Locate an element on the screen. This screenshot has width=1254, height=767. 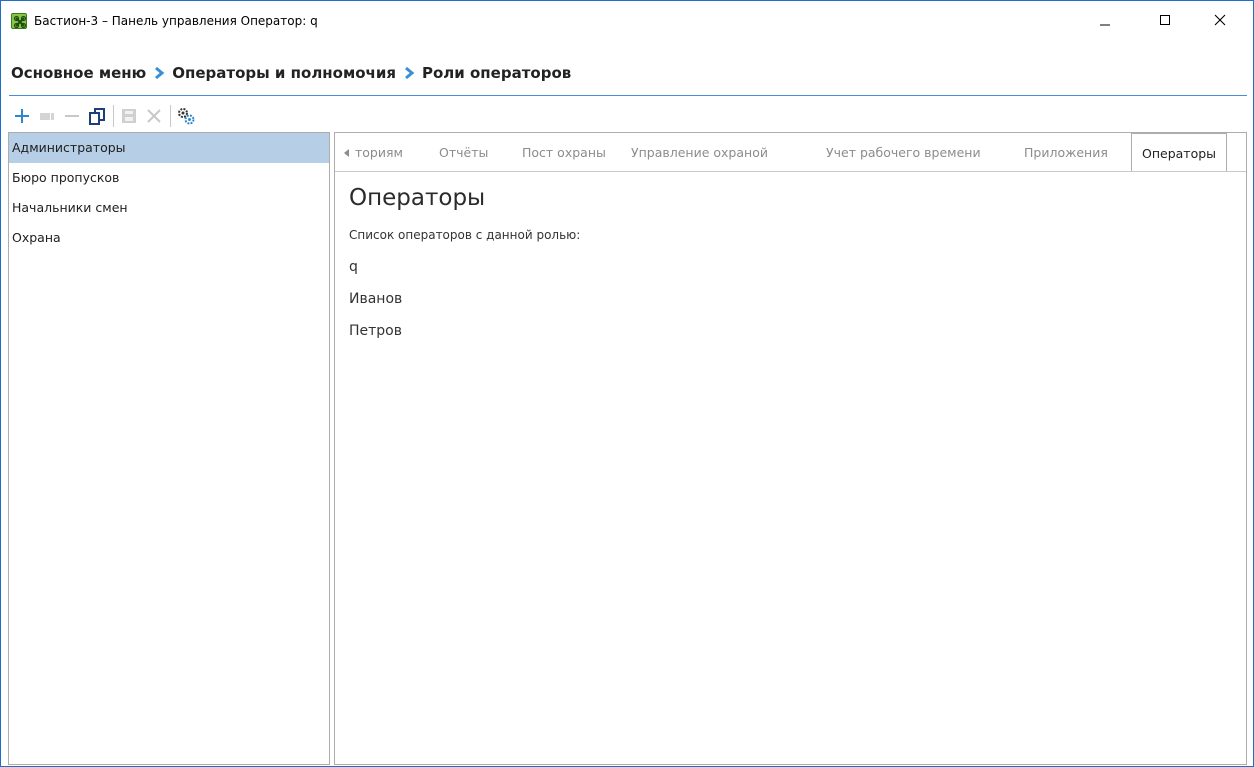
edit-icon is located at coordinates (47, 116).